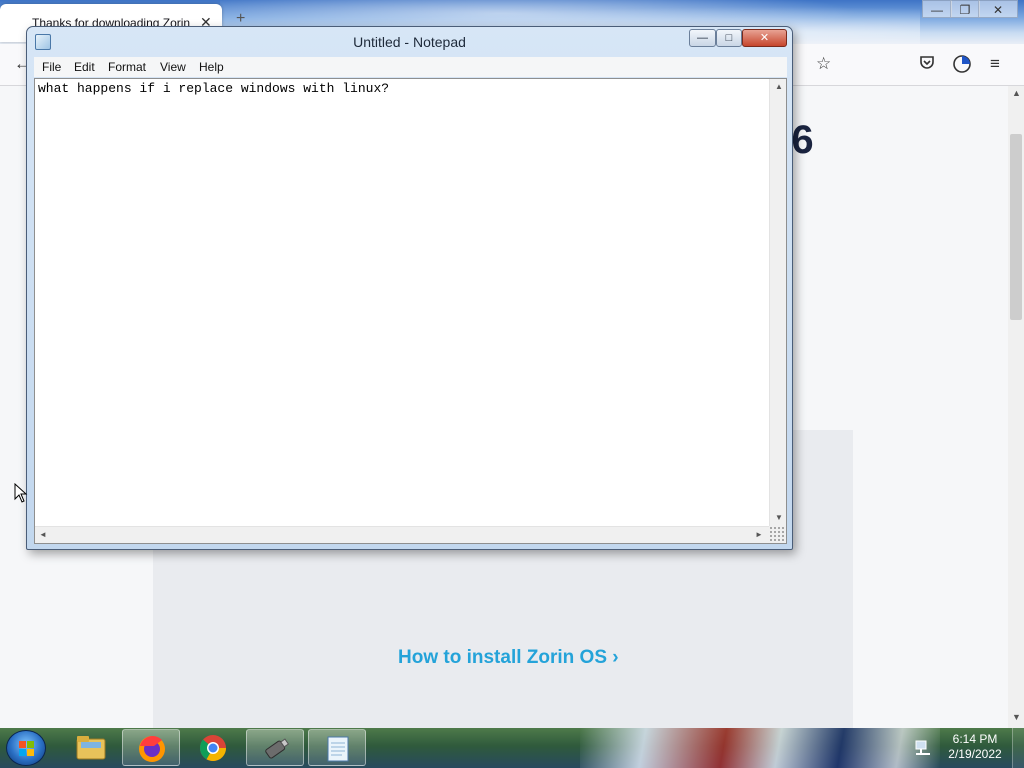  I want to click on resize-grip, so click(777, 534).